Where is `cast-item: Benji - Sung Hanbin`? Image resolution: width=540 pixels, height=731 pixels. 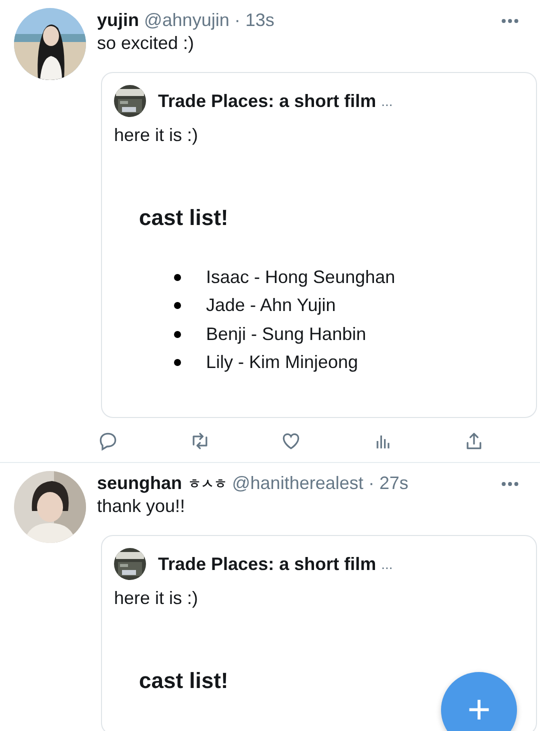
cast-item: Benji - Sung Hanbin is located at coordinates (286, 334).